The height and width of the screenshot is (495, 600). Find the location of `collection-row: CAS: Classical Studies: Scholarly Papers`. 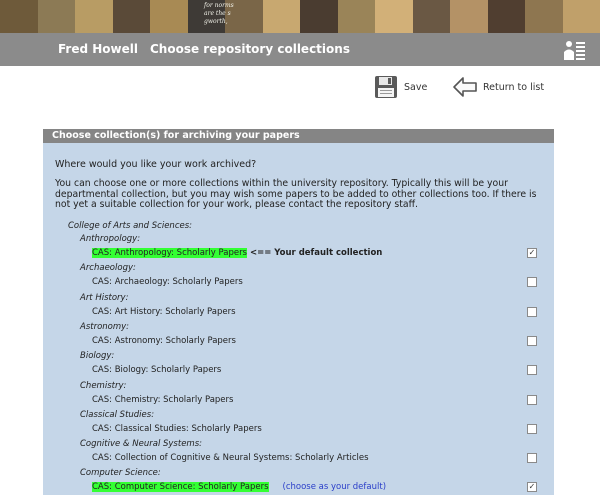

collection-row: CAS: Classical Studies: Scholarly Papers is located at coordinates (177, 429).